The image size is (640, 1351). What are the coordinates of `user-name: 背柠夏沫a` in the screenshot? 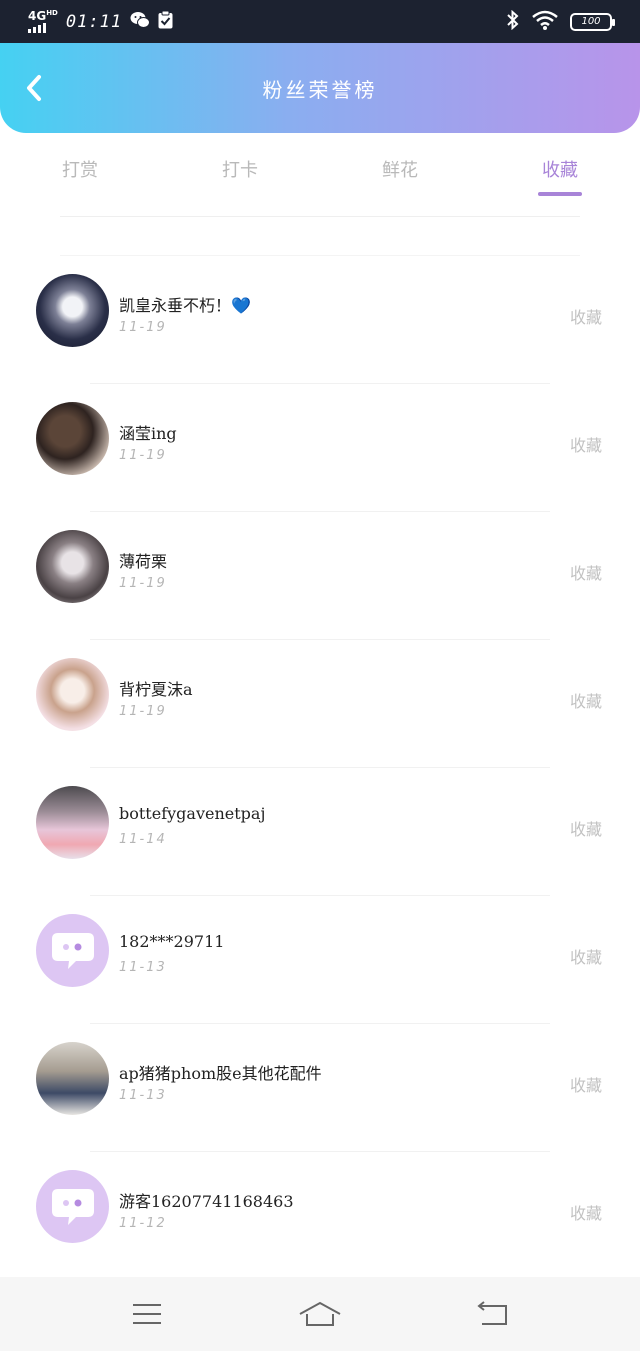 It's located at (156, 689).